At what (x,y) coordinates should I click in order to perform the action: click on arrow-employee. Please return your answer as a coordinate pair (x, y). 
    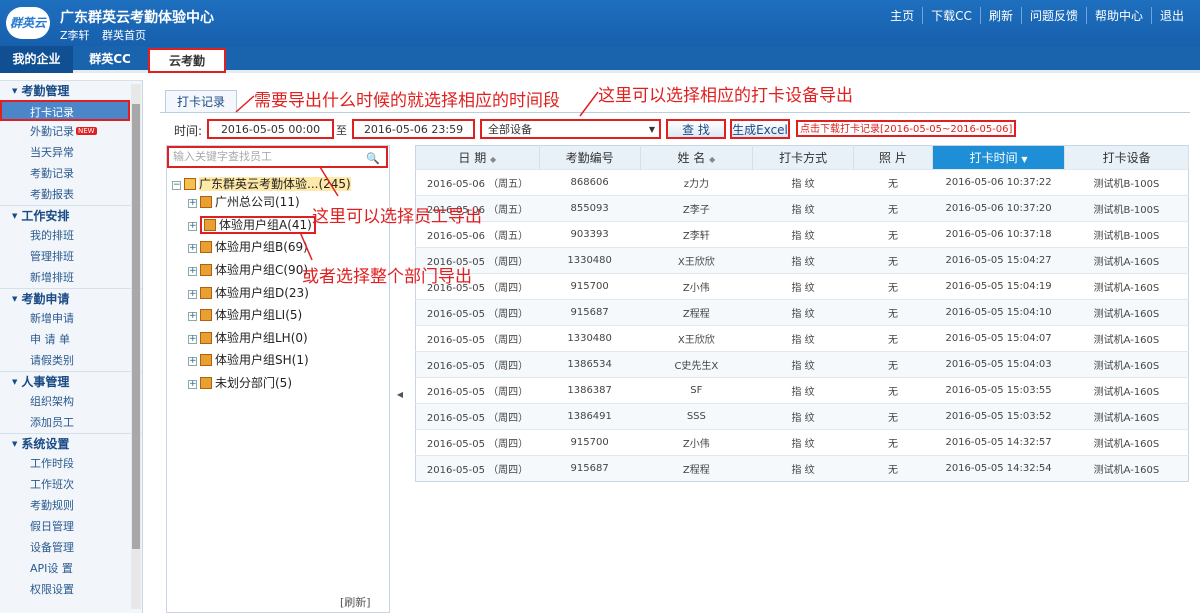
    Looking at the image, I should click on (329, 181).